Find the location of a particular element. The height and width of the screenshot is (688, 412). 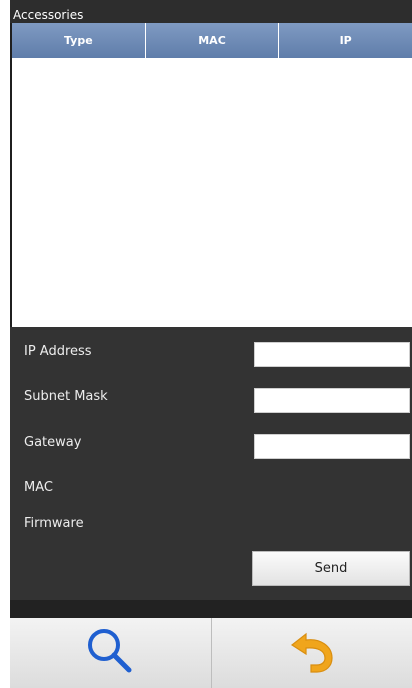

send-button: Send is located at coordinates (331, 568).